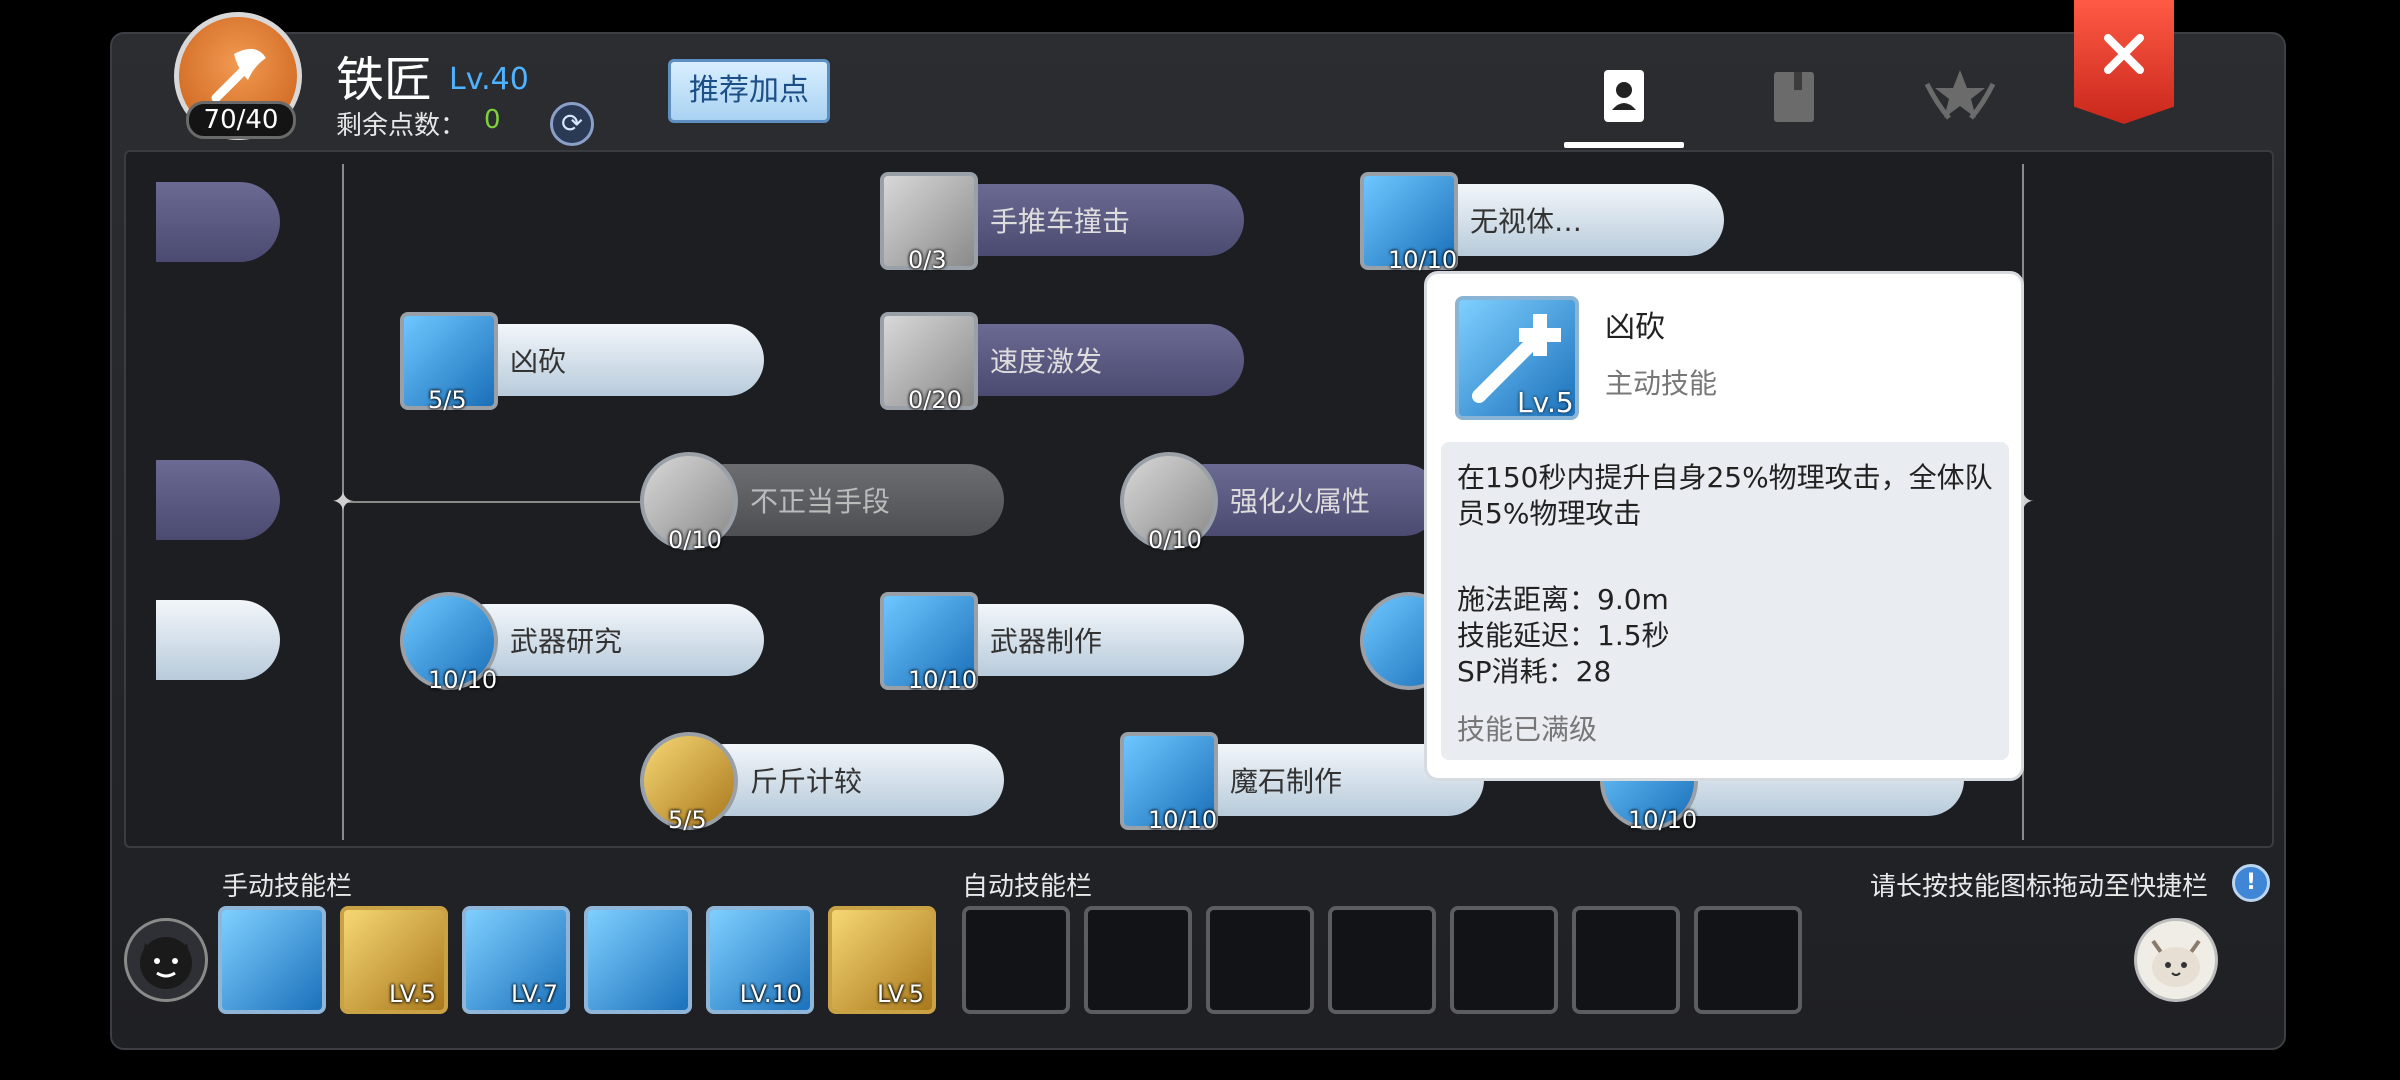 This screenshot has height=1080, width=2400. Describe the element at coordinates (1062, 359) in the screenshot. I see `skill-speed-boost: 速度激发 0/20` at that location.